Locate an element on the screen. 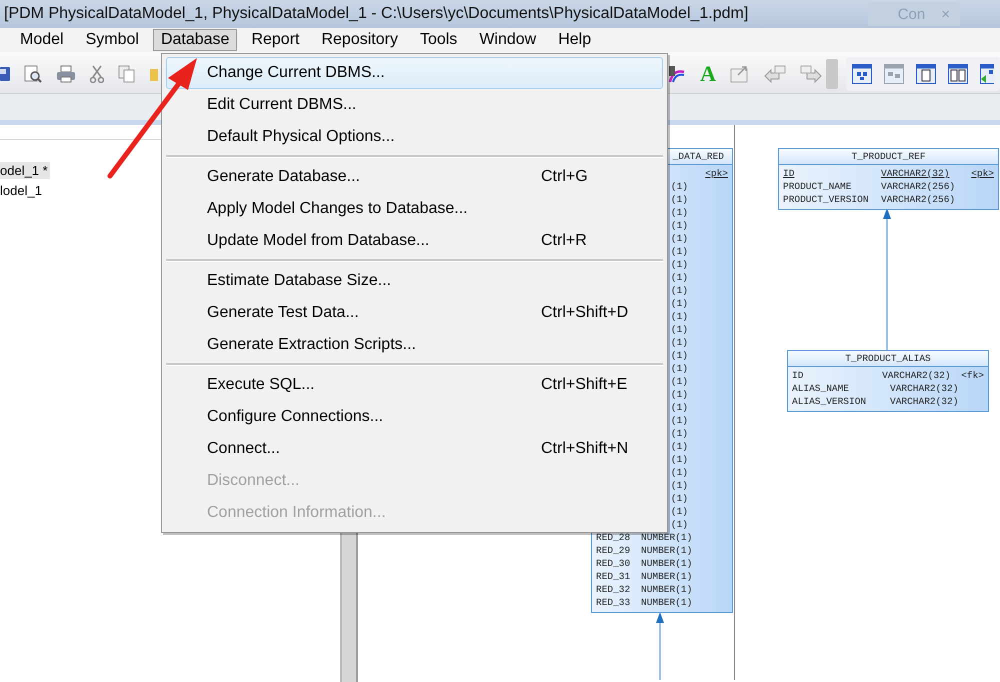  shortcut-label: Ctrl+Shift+E is located at coordinates (584, 385).